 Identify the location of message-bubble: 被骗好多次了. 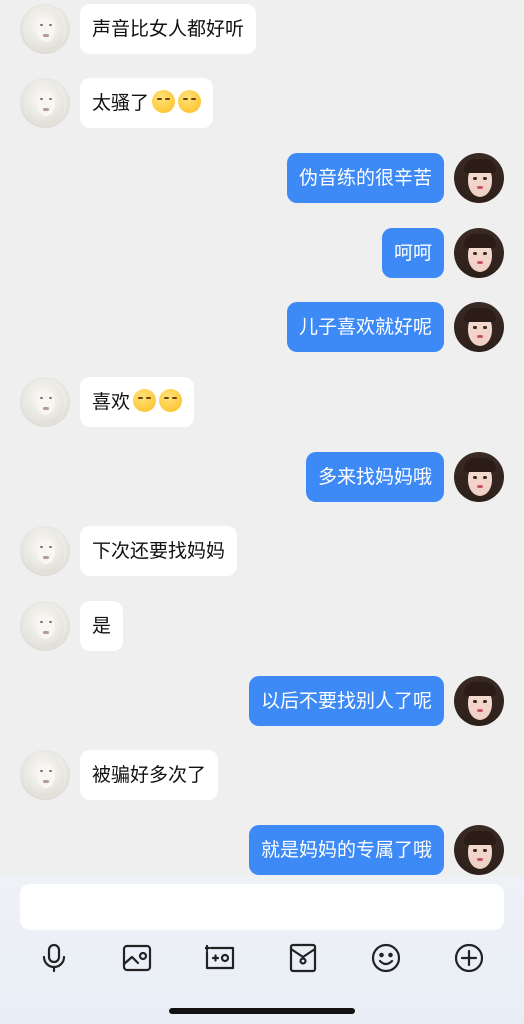
(149, 775).